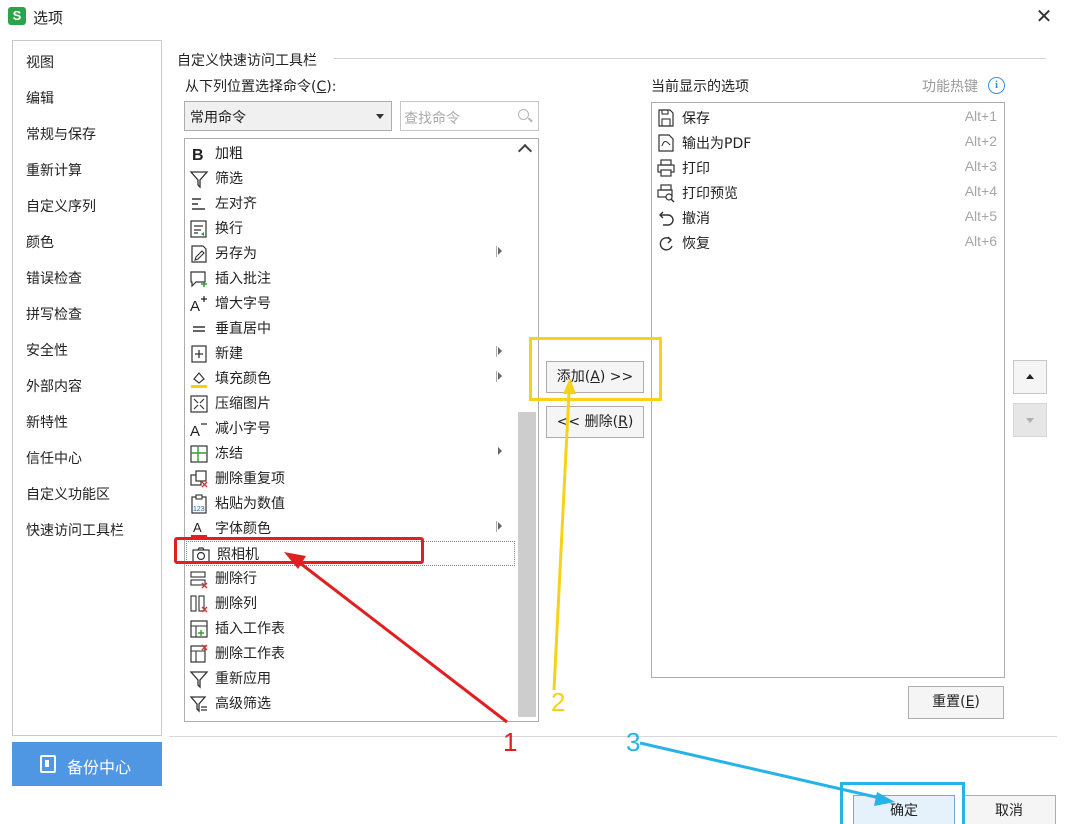 Image resolution: width=1066 pixels, height=824 pixels. Describe the element at coordinates (350, 278) in the screenshot. I see `command-item-insert-comment: 插入批注` at that location.